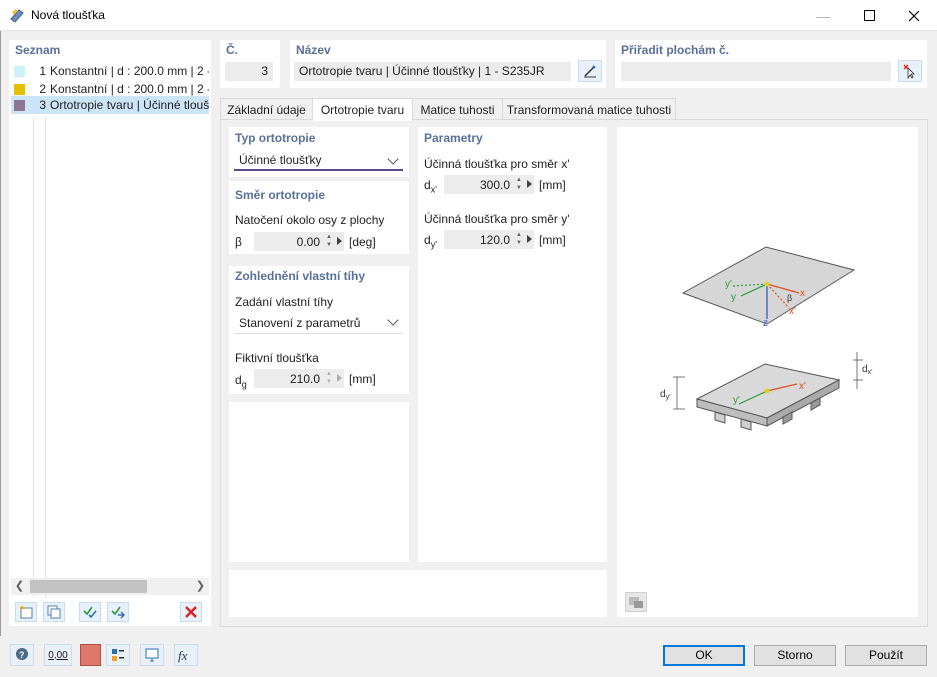 The height and width of the screenshot is (677, 937). What do you see at coordinates (552, 240) in the screenshot?
I see `dy-unit: [mm]` at bounding box center [552, 240].